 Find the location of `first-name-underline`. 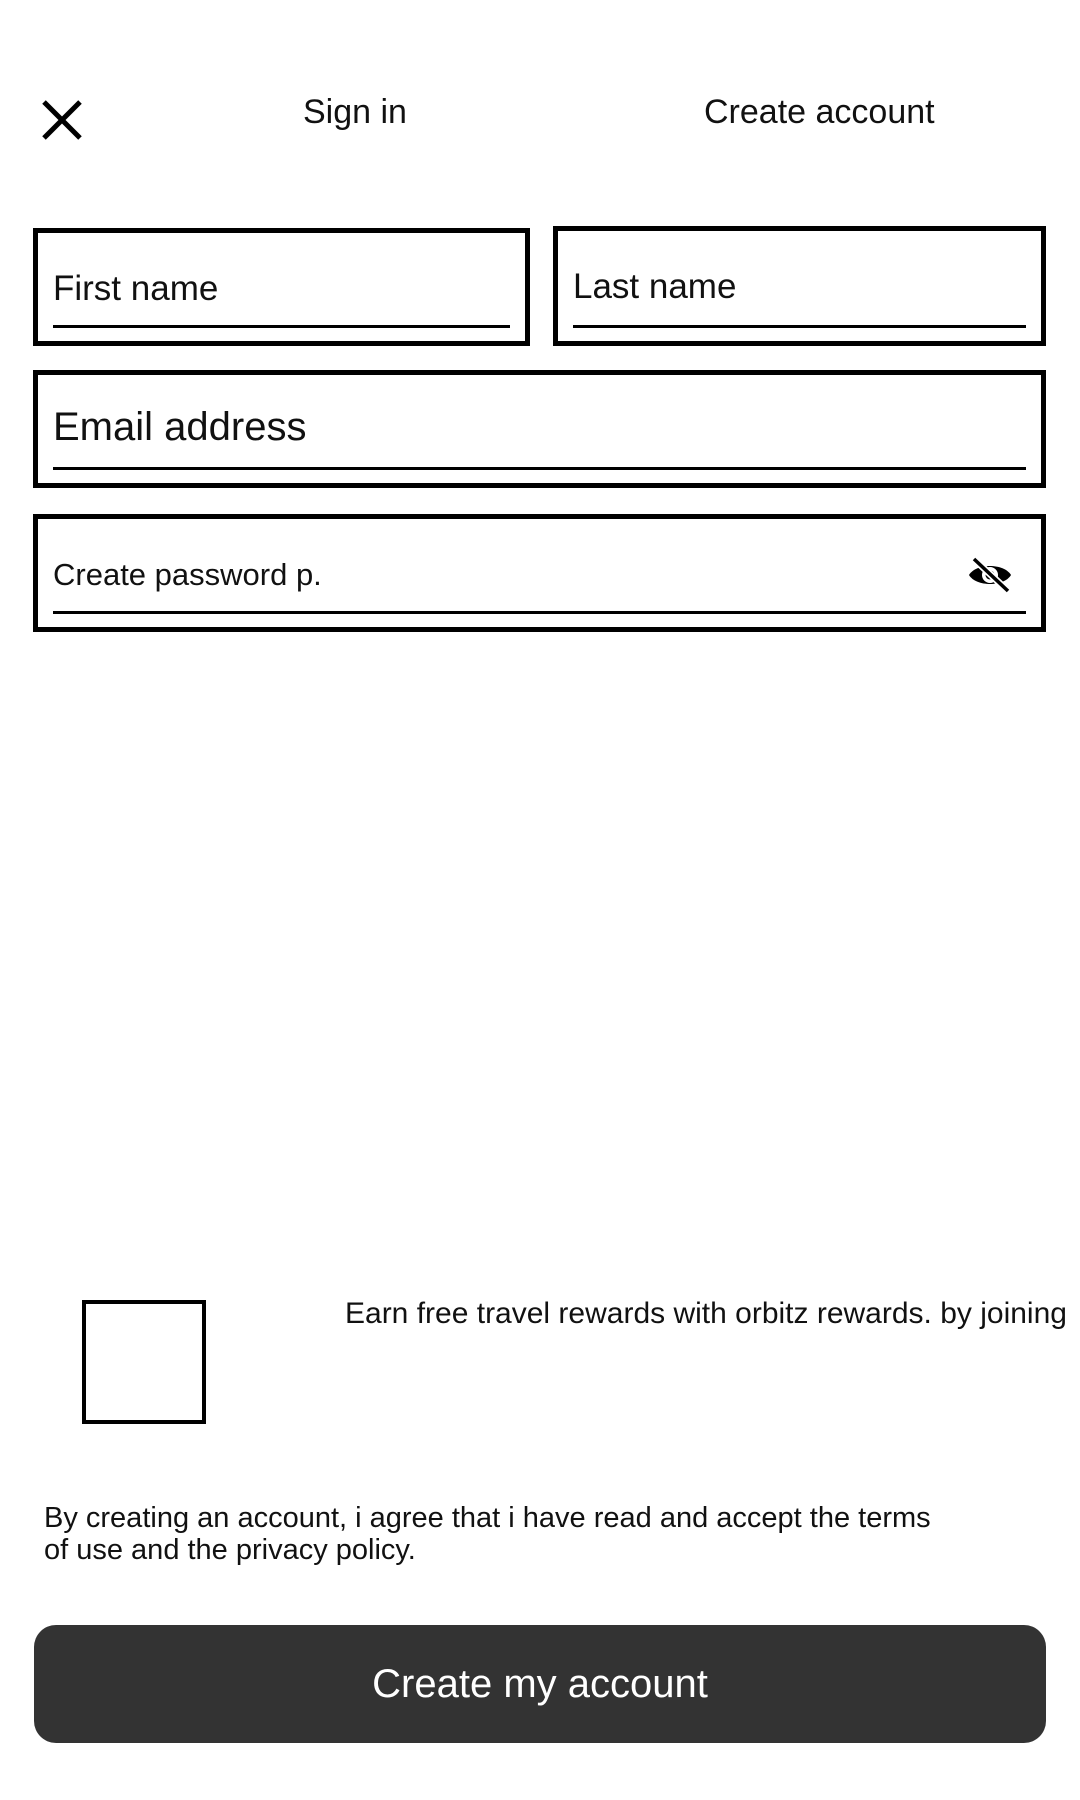

first-name-underline is located at coordinates (281, 326).